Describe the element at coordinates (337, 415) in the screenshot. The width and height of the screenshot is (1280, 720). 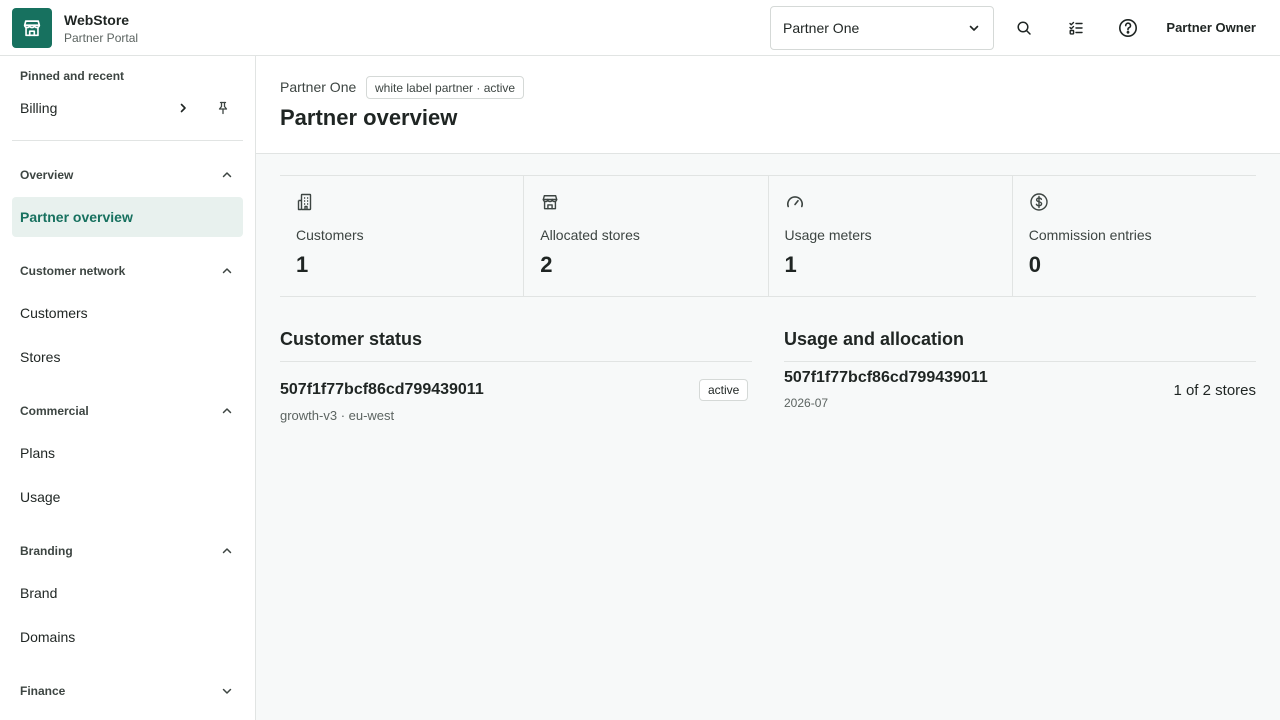
I see `customer-meta: growth-v3 · eu-west` at that location.